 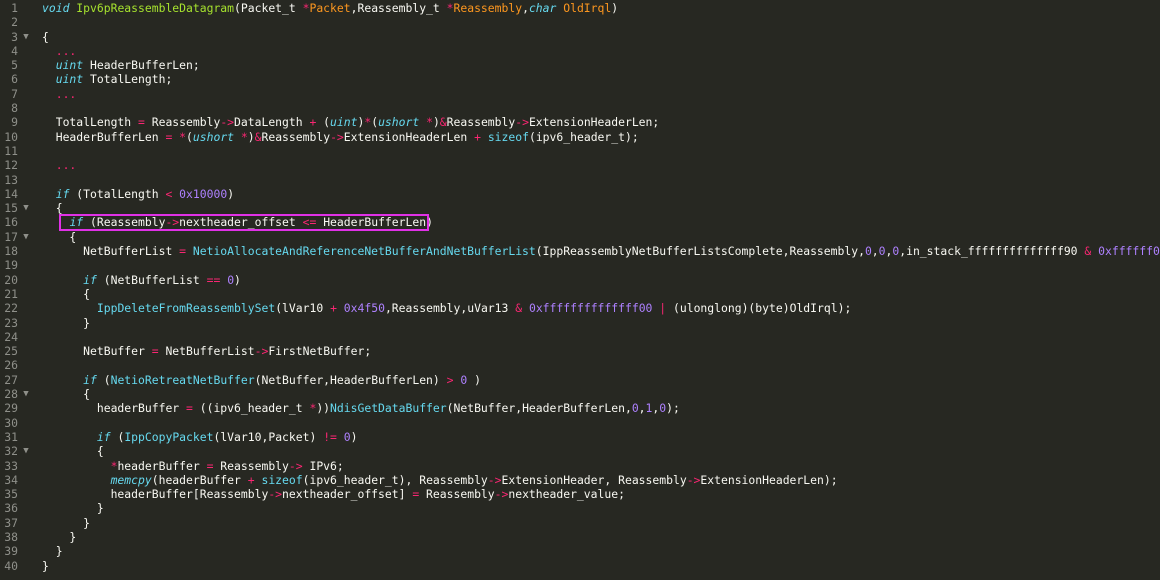 What do you see at coordinates (580, 423) in the screenshot?
I see `code-line: 30` at bounding box center [580, 423].